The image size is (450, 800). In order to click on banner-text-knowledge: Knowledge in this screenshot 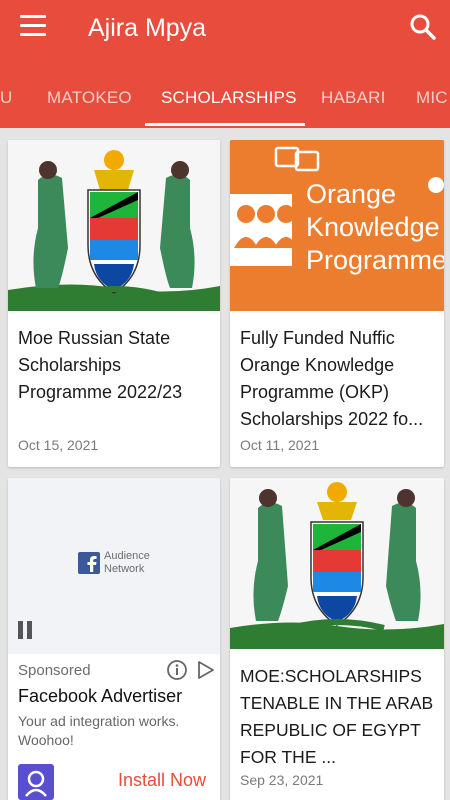, I will do `click(373, 227)`.